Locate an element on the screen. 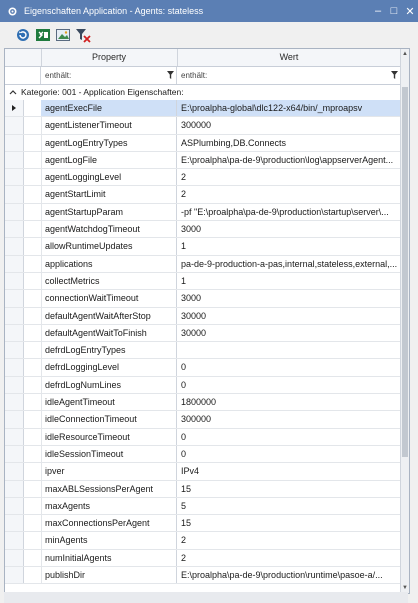 This screenshot has height=603, width=418. property-cell: idleConnectionTimeout is located at coordinates (109, 419).